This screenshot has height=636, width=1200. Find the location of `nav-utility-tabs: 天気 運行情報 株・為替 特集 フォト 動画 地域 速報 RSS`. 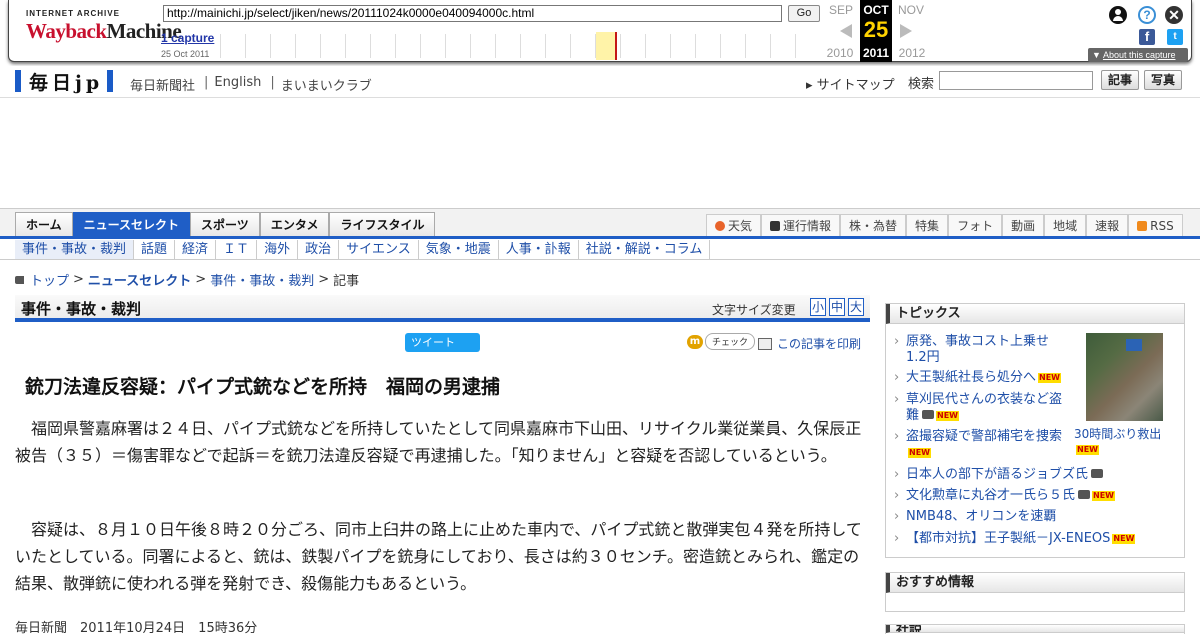

nav-utility-tabs: 天気 運行情報 株・為替 特集 フォト 動画 地域 速報 RSS is located at coordinates (944, 225).